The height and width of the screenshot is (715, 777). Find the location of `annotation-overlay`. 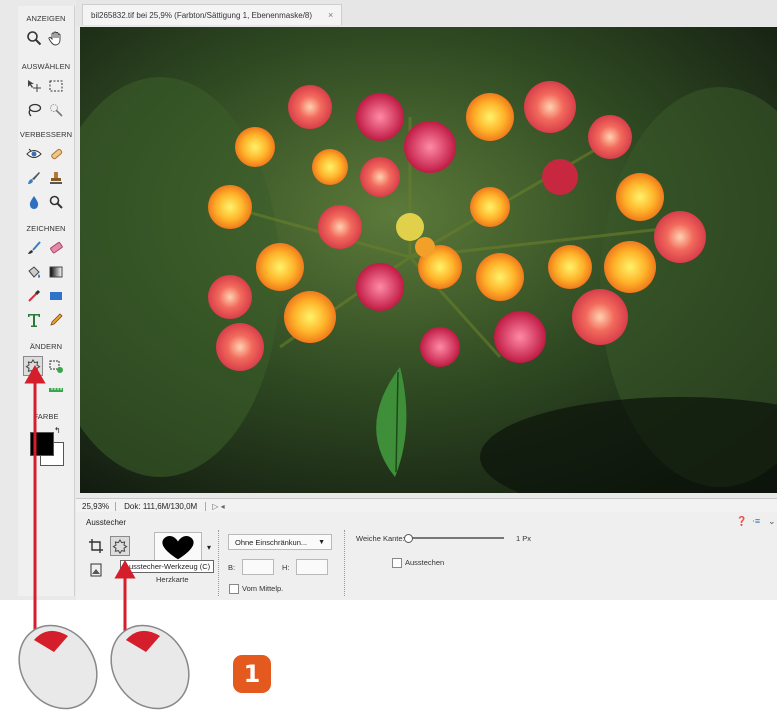

annotation-overlay is located at coordinates (104, 537).